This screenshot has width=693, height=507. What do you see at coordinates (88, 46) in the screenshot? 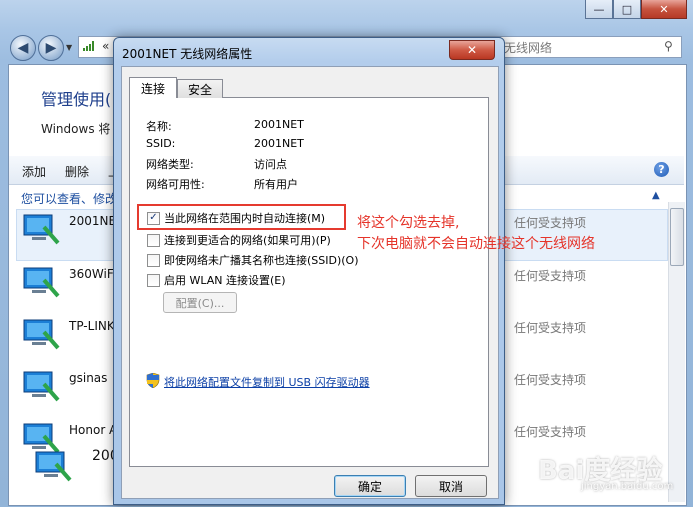
I see `signal-icon` at bounding box center [88, 46].